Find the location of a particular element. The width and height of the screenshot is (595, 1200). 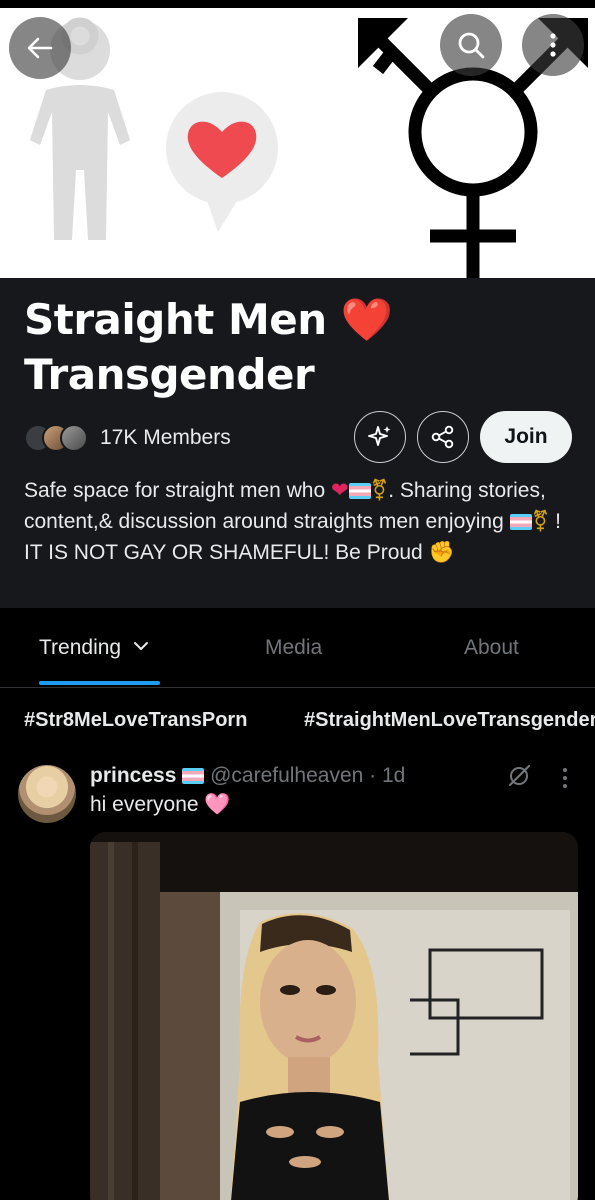

post-text-body: hi everyone is located at coordinates (147, 804).